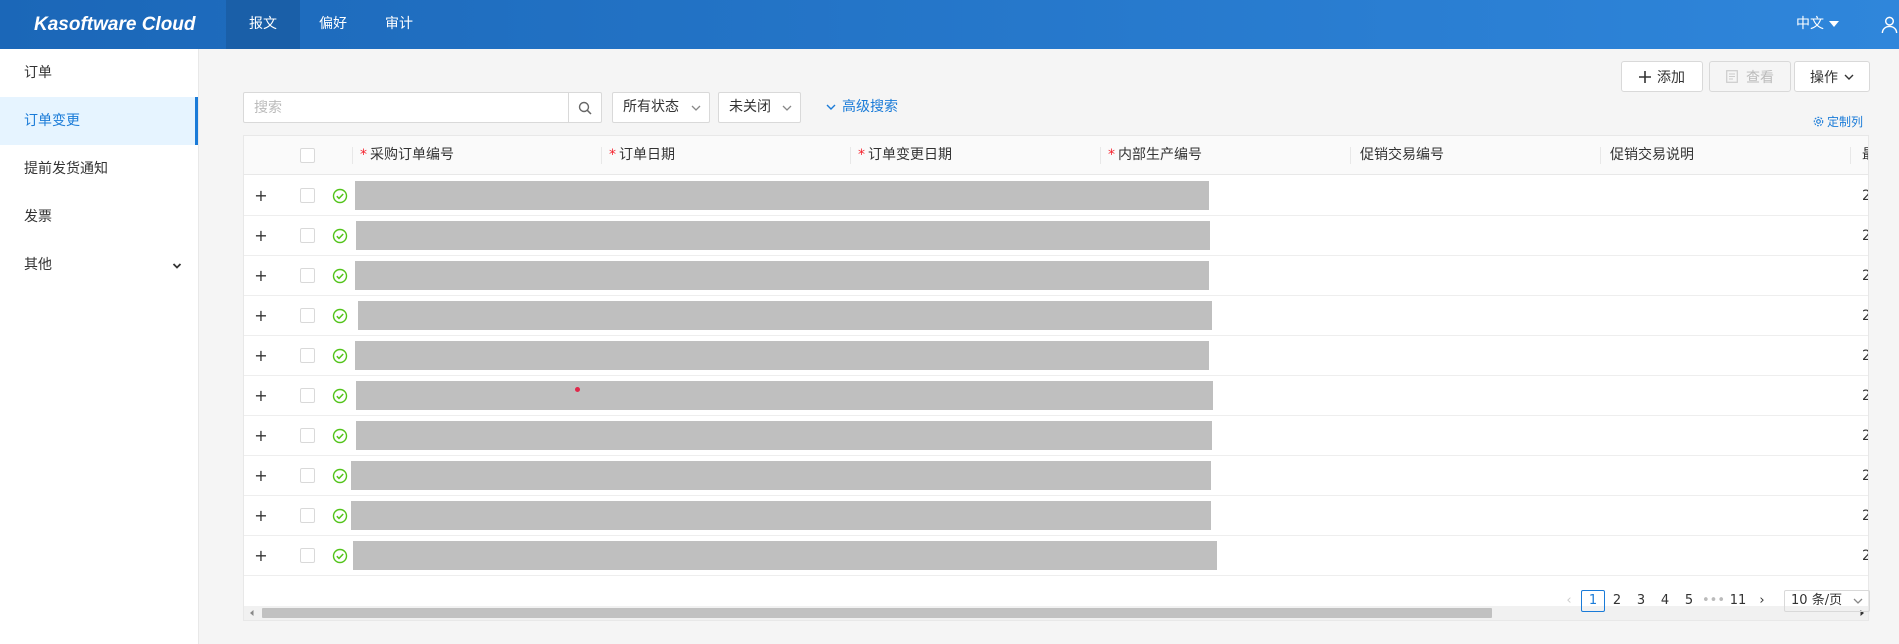 The image size is (1899, 644). I want to click on column-header-order-date: * 订单日期, so click(642, 155).